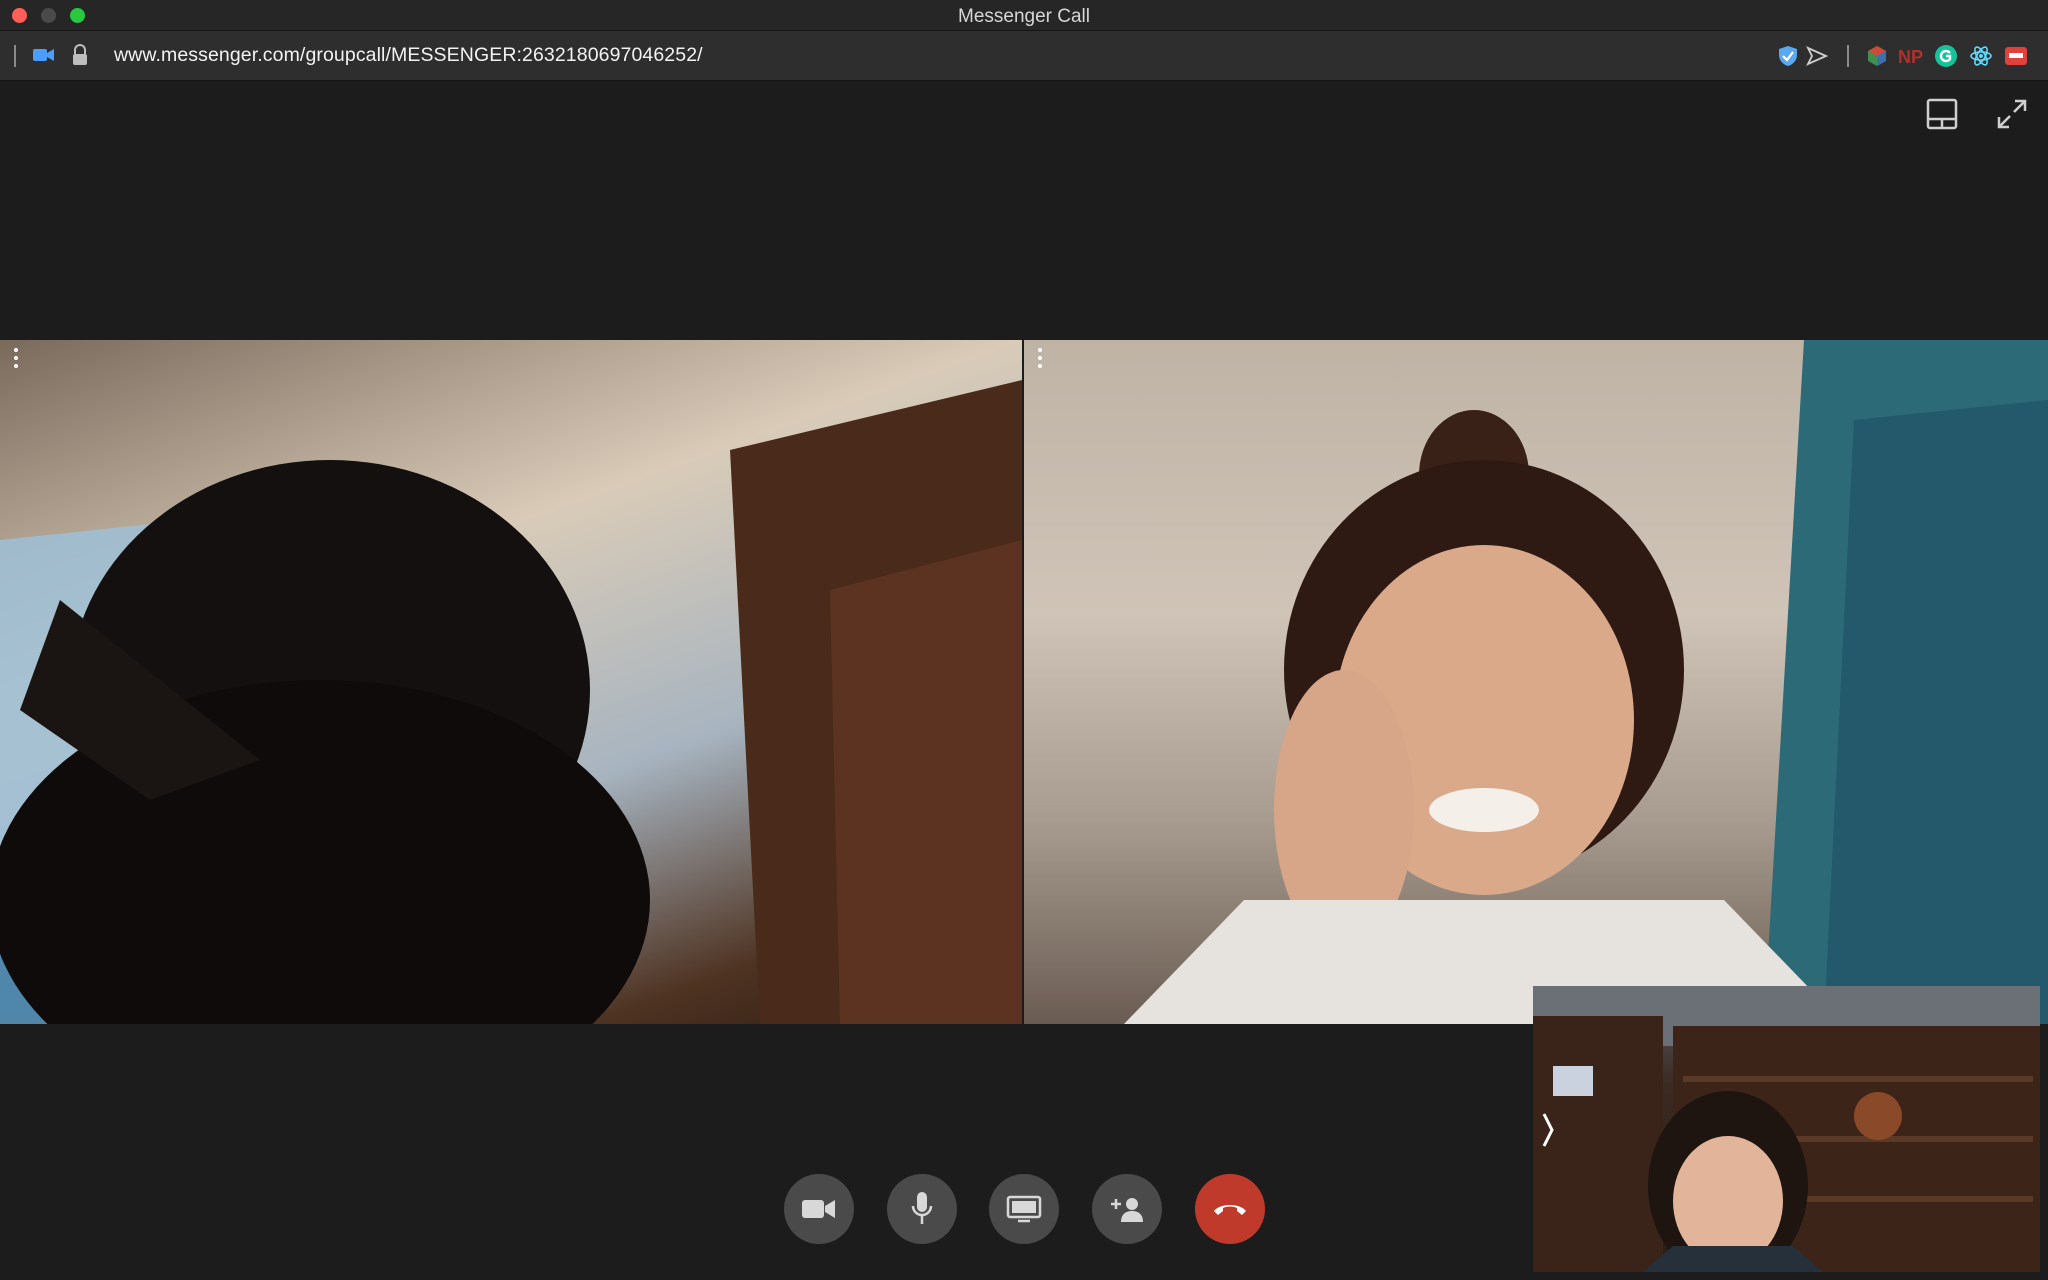 The width and height of the screenshot is (2048, 1280). I want to click on add-person-button, so click(1127, 1209).